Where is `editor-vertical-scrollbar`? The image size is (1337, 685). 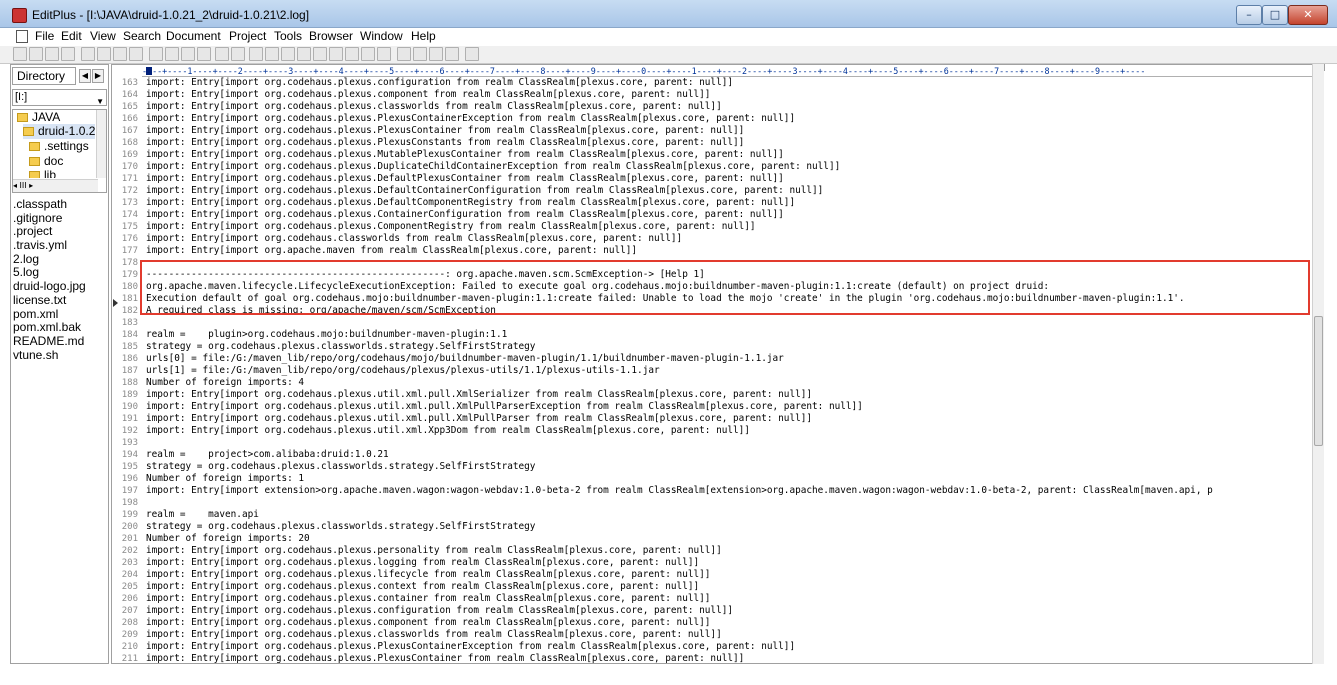
editor-vertical-scrollbar is located at coordinates (1318, 364).